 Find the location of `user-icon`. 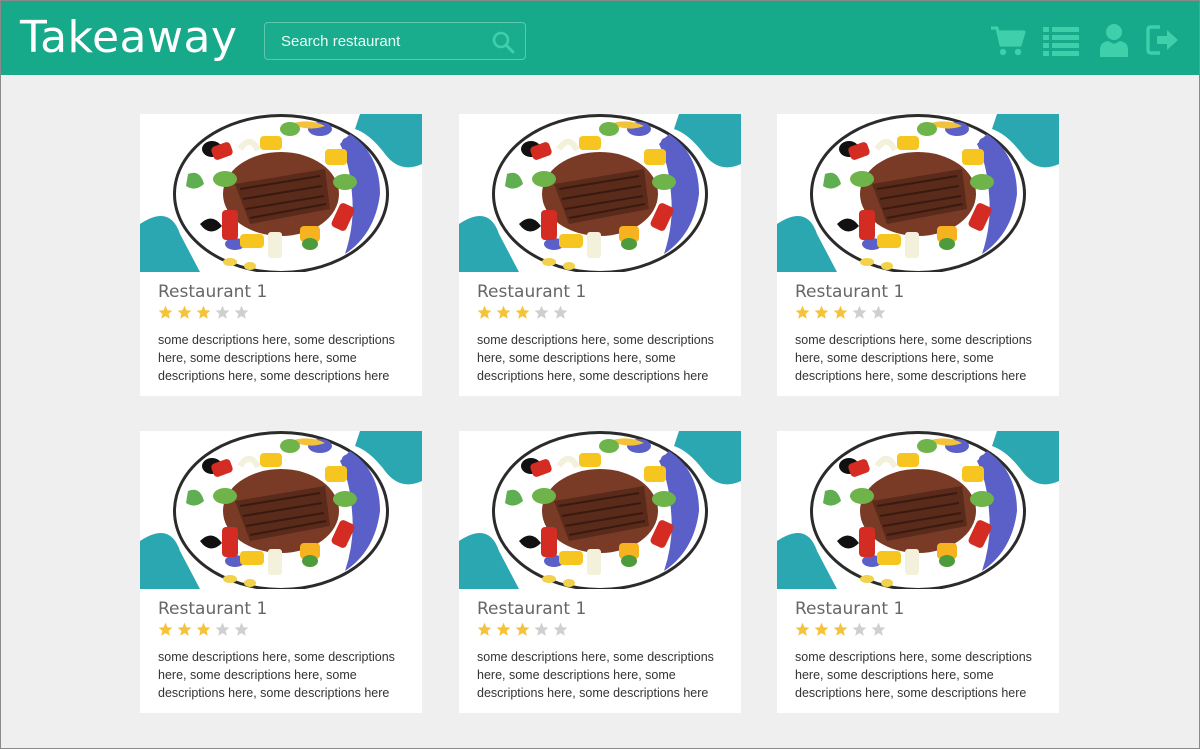

user-icon is located at coordinates (1114, 40).